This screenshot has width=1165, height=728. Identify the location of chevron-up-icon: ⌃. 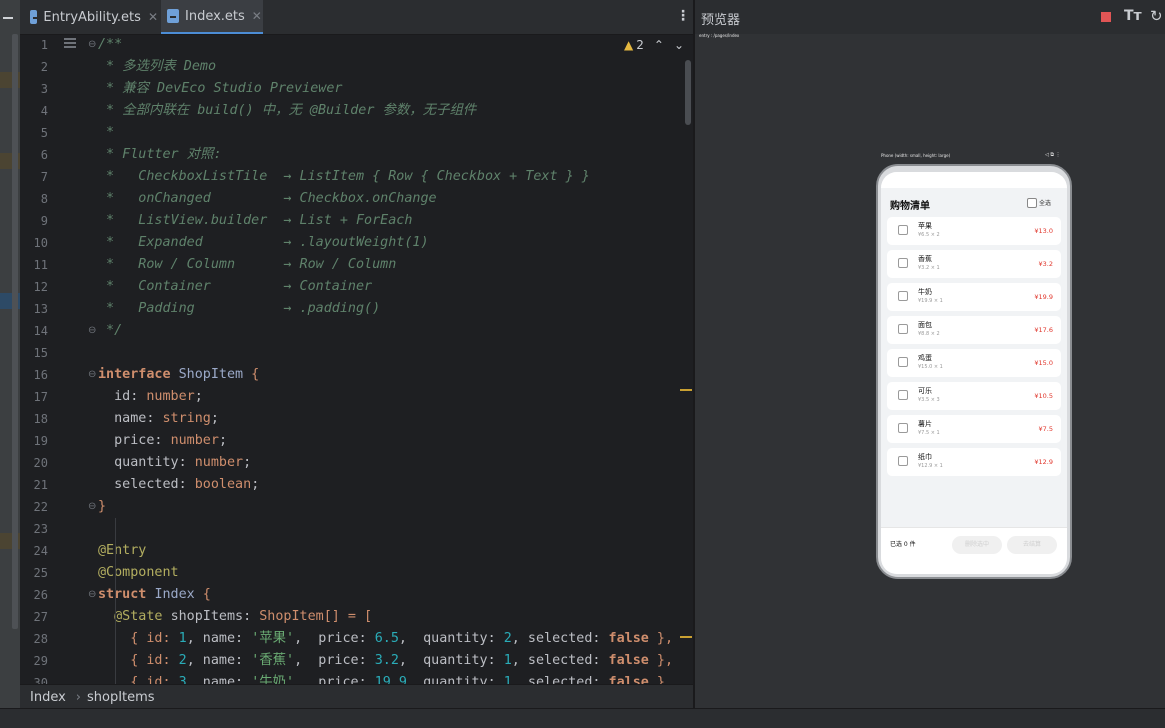
(659, 45).